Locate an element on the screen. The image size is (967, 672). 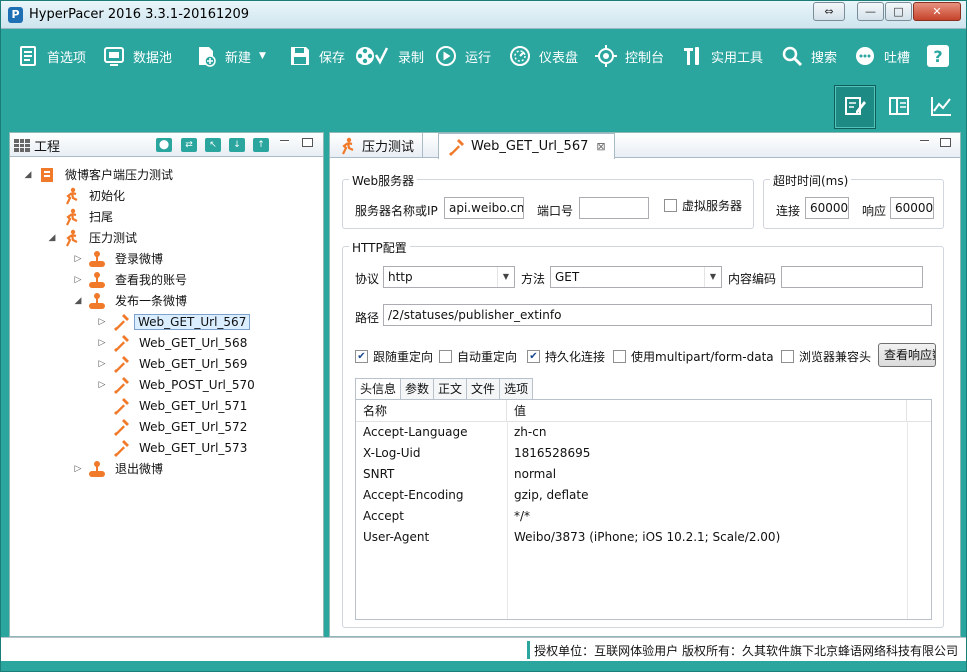
tab-web-get-url-567: Web_GET_Url_567 ⊠ is located at coordinates (526, 146).